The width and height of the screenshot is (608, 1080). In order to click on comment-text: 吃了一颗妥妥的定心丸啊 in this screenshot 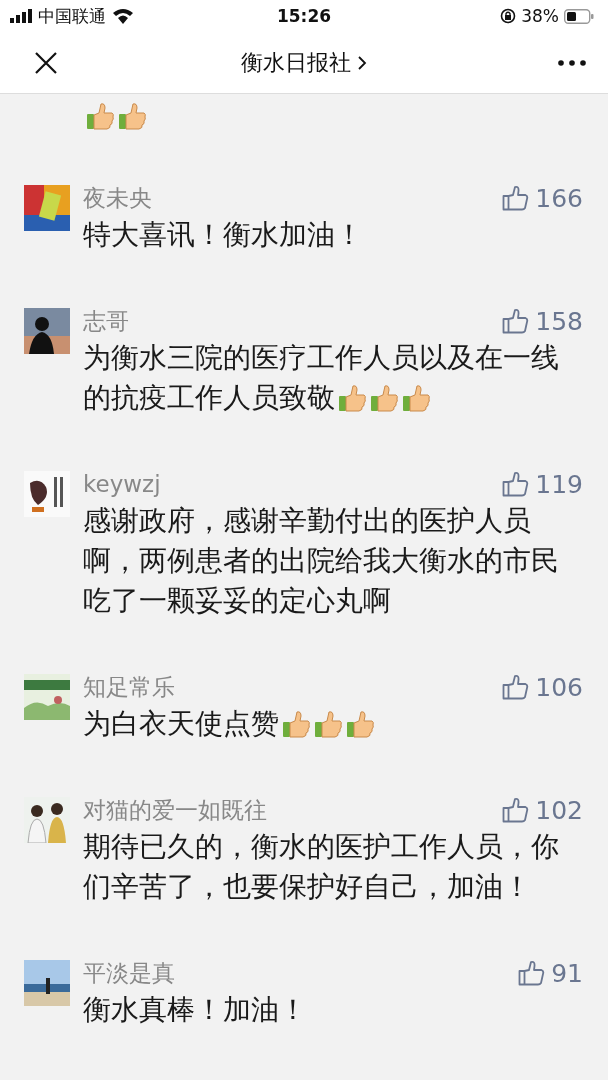, I will do `click(237, 601)`.